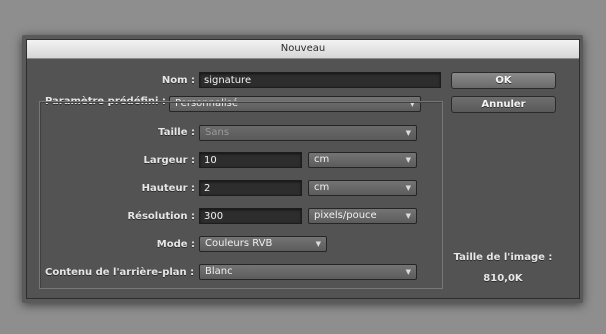 This screenshot has height=334, width=606. Describe the element at coordinates (161, 216) in the screenshot. I see `resolution-label: Résolution :` at that location.